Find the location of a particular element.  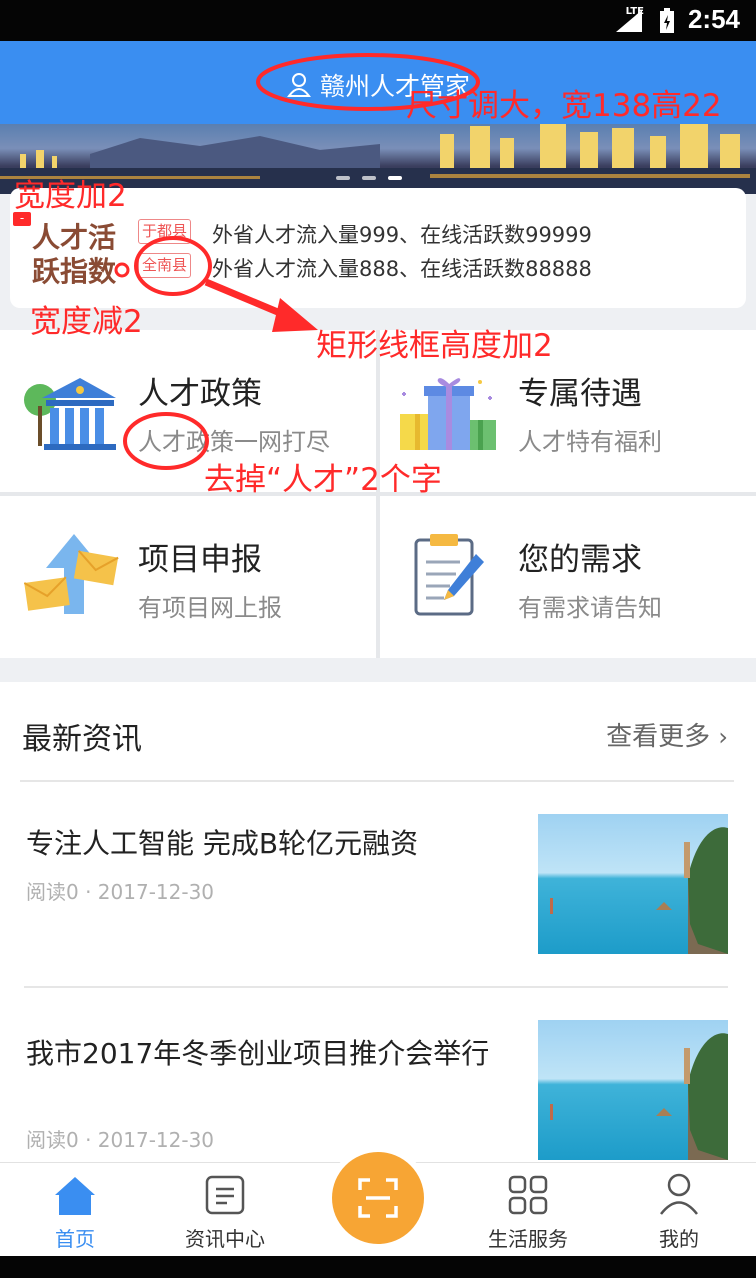

annotation-width-plus: 宽度加2 is located at coordinates (70, 196).